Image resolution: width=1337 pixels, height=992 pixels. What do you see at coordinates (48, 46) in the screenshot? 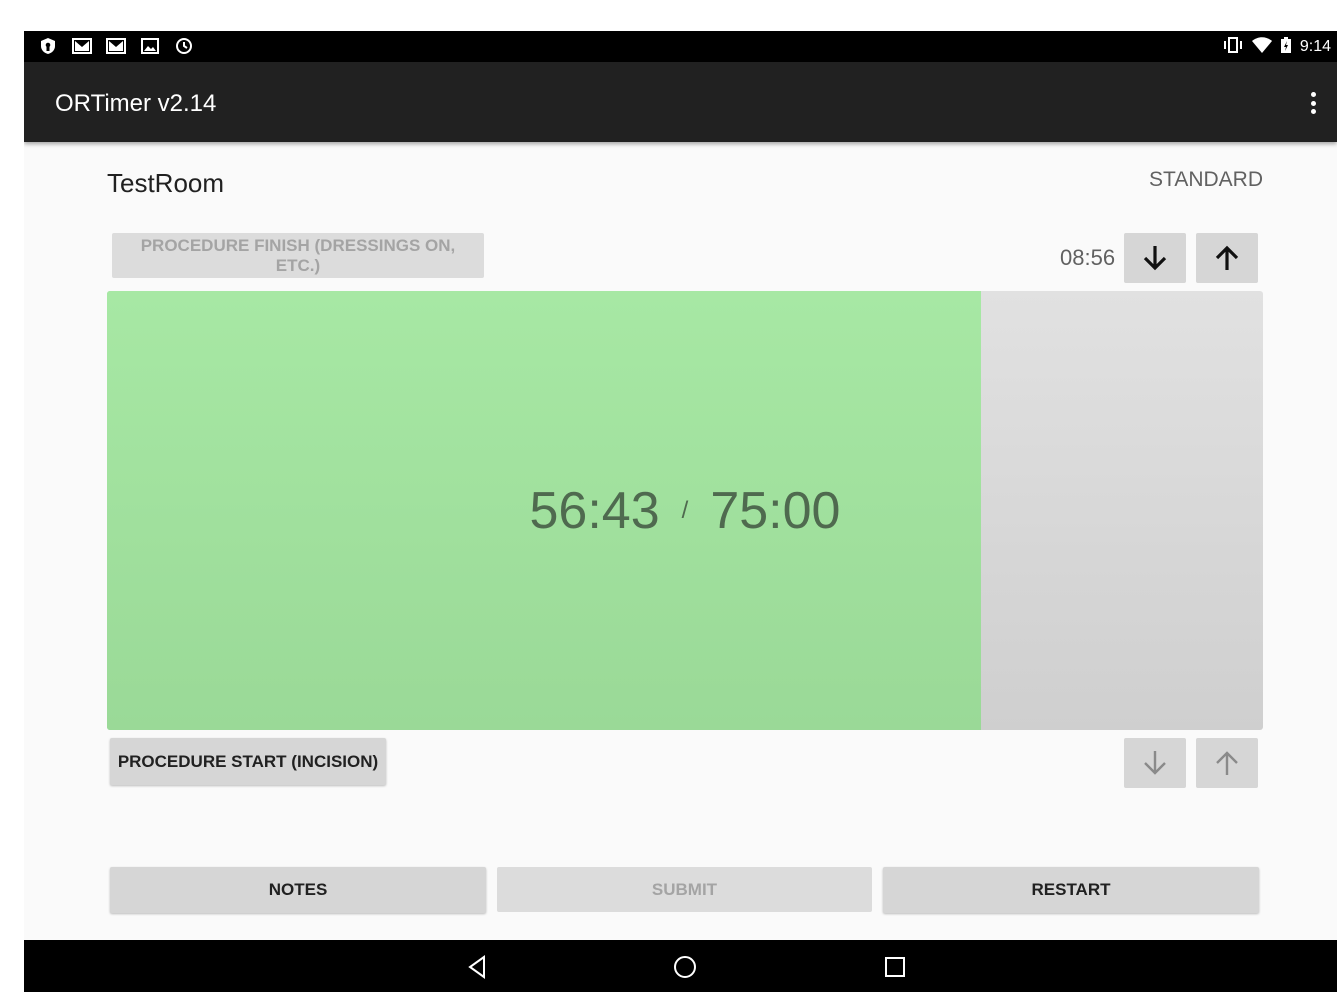
I see `shield-icon` at bounding box center [48, 46].